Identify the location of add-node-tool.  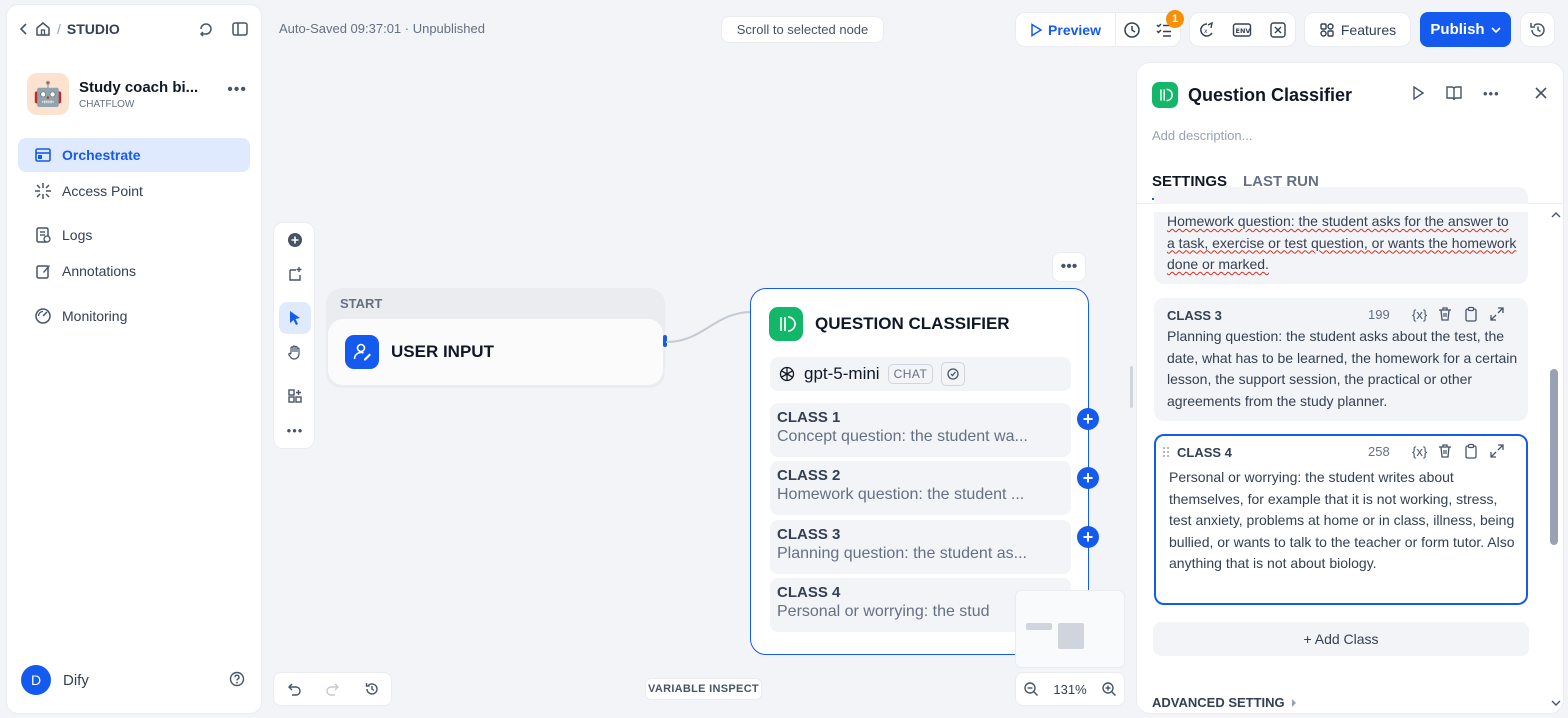
(295, 240).